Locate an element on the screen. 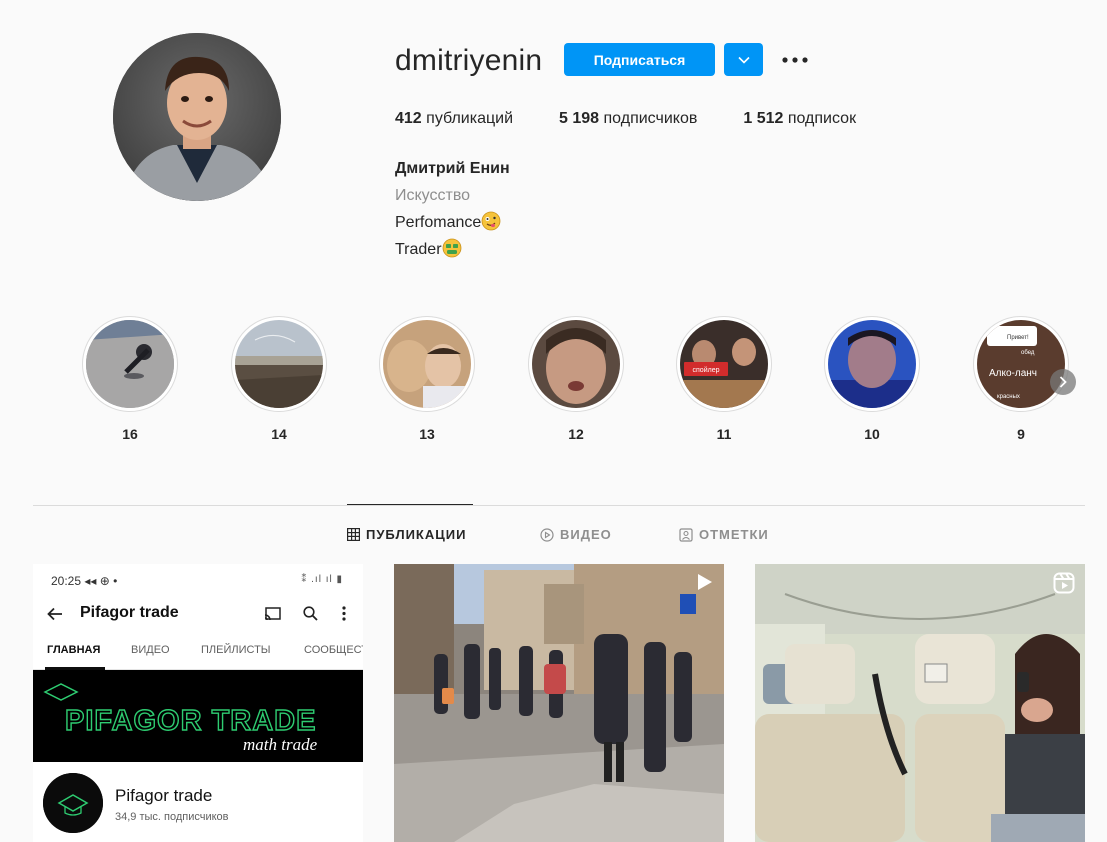  stat-followers-label: подписчиков is located at coordinates (650, 118).